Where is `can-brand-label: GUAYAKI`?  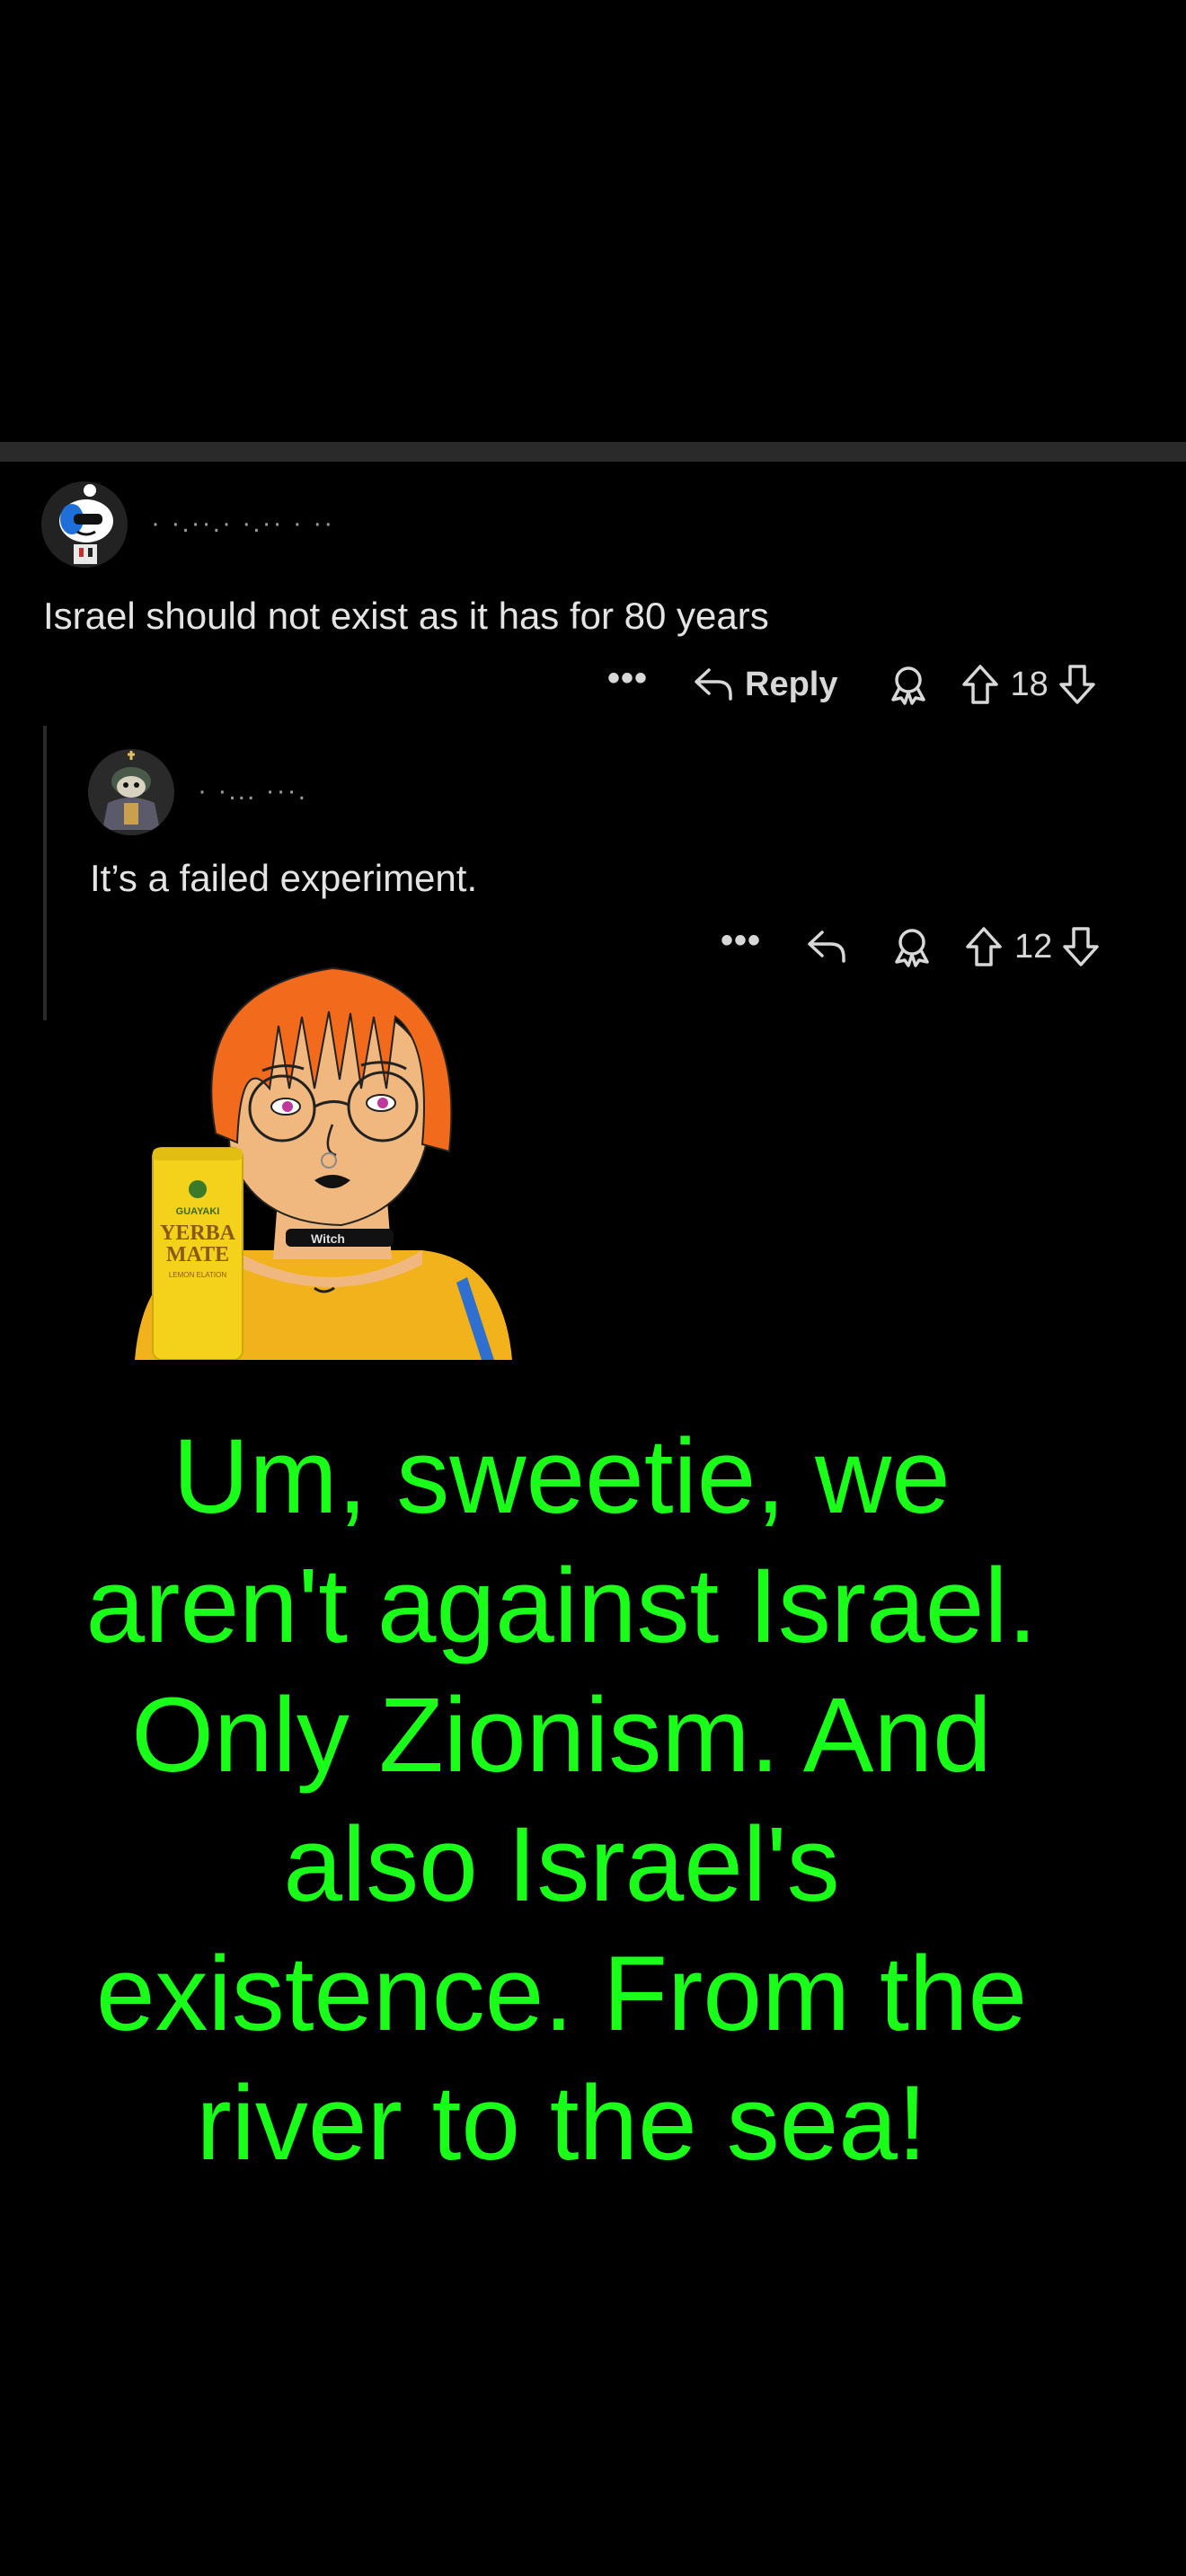
can-brand-label: GUAYAKI is located at coordinates (198, 1211).